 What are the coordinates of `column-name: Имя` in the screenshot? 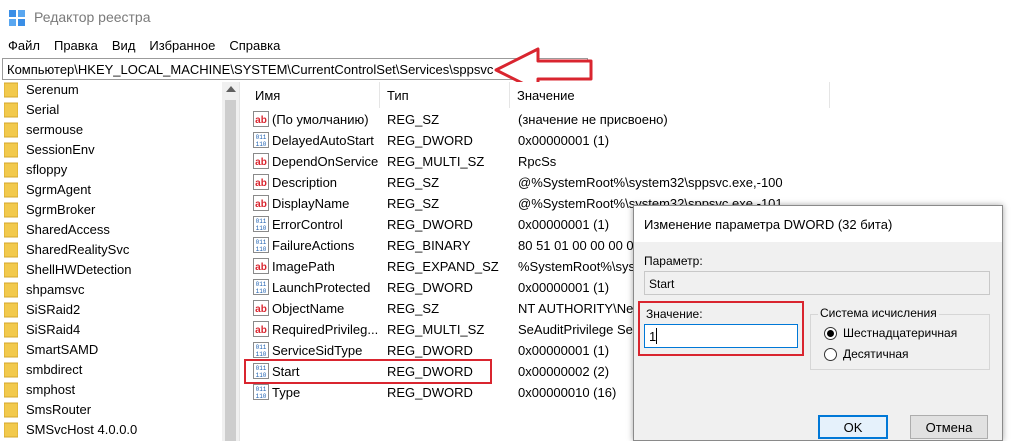 It's located at (267, 95).